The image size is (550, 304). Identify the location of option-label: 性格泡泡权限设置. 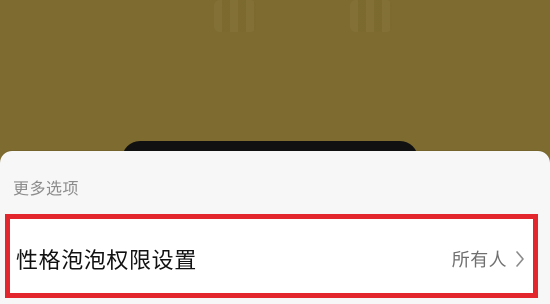
(106, 261).